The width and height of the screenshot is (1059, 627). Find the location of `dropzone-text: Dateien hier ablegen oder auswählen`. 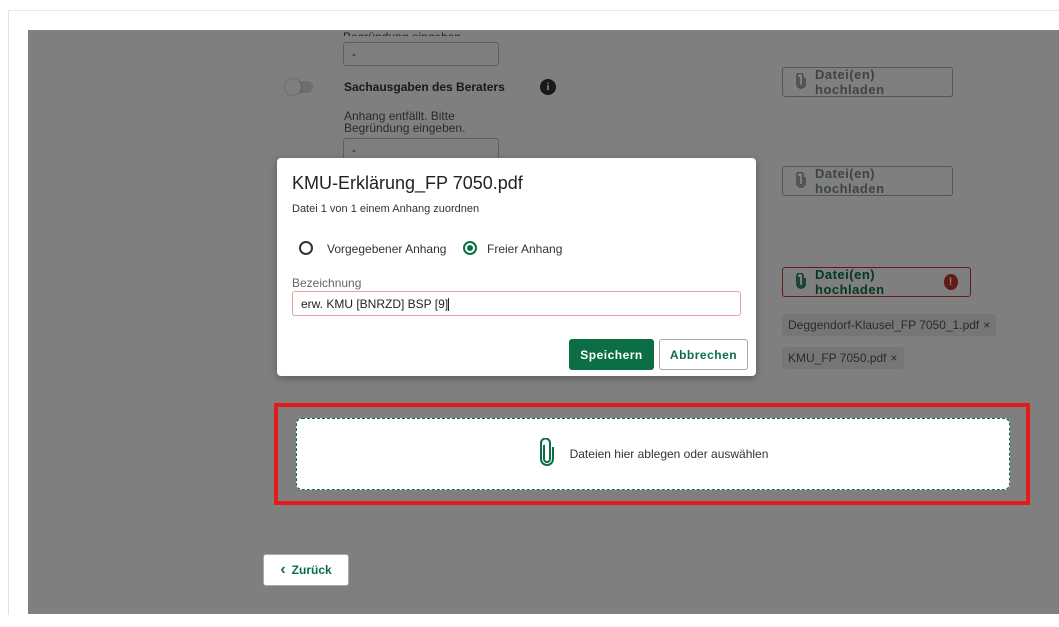

dropzone-text: Dateien hier ablegen oder auswählen is located at coordinates (669, 454).